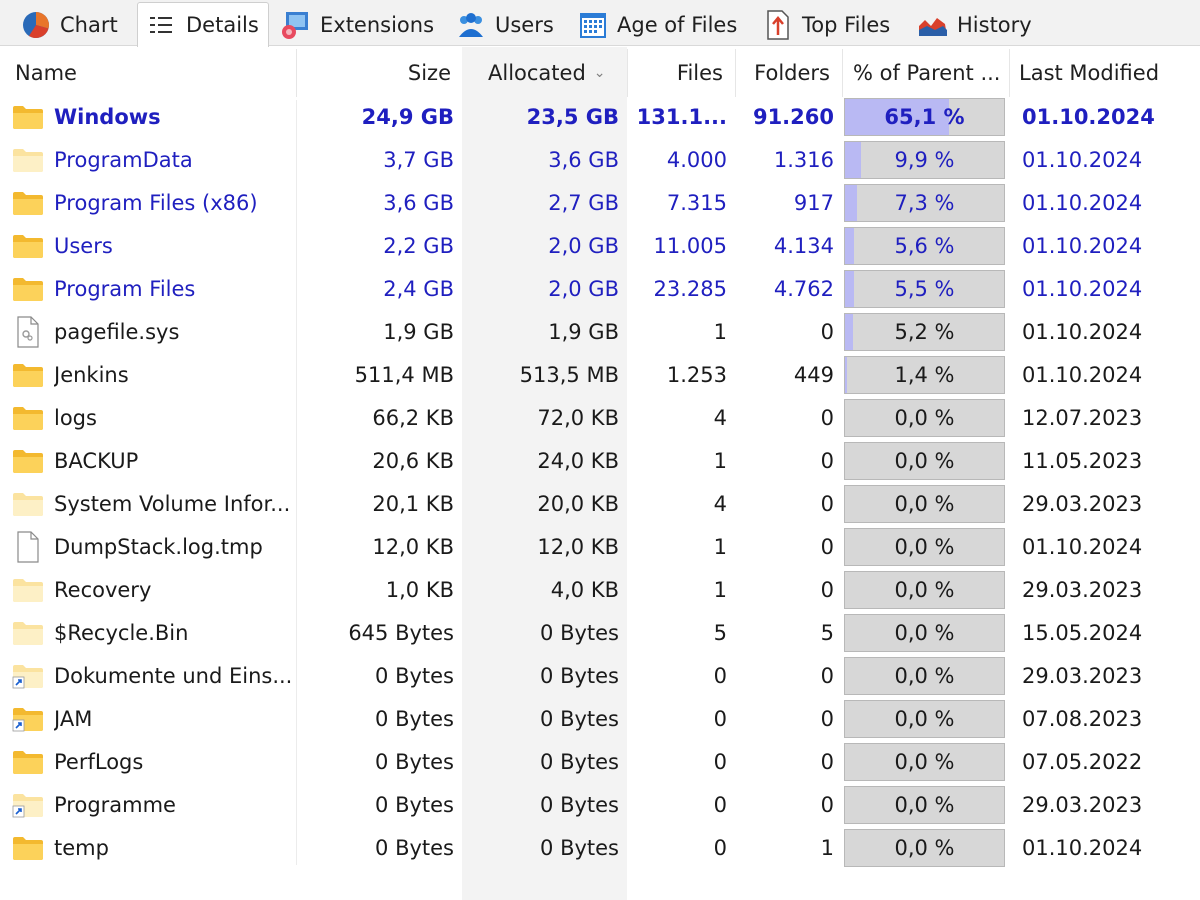 The width and height of the screenshot is (1200, 900). Describe the element at coordinates (593, 25) in the screenshot. I see `calendar-icon` at that location.